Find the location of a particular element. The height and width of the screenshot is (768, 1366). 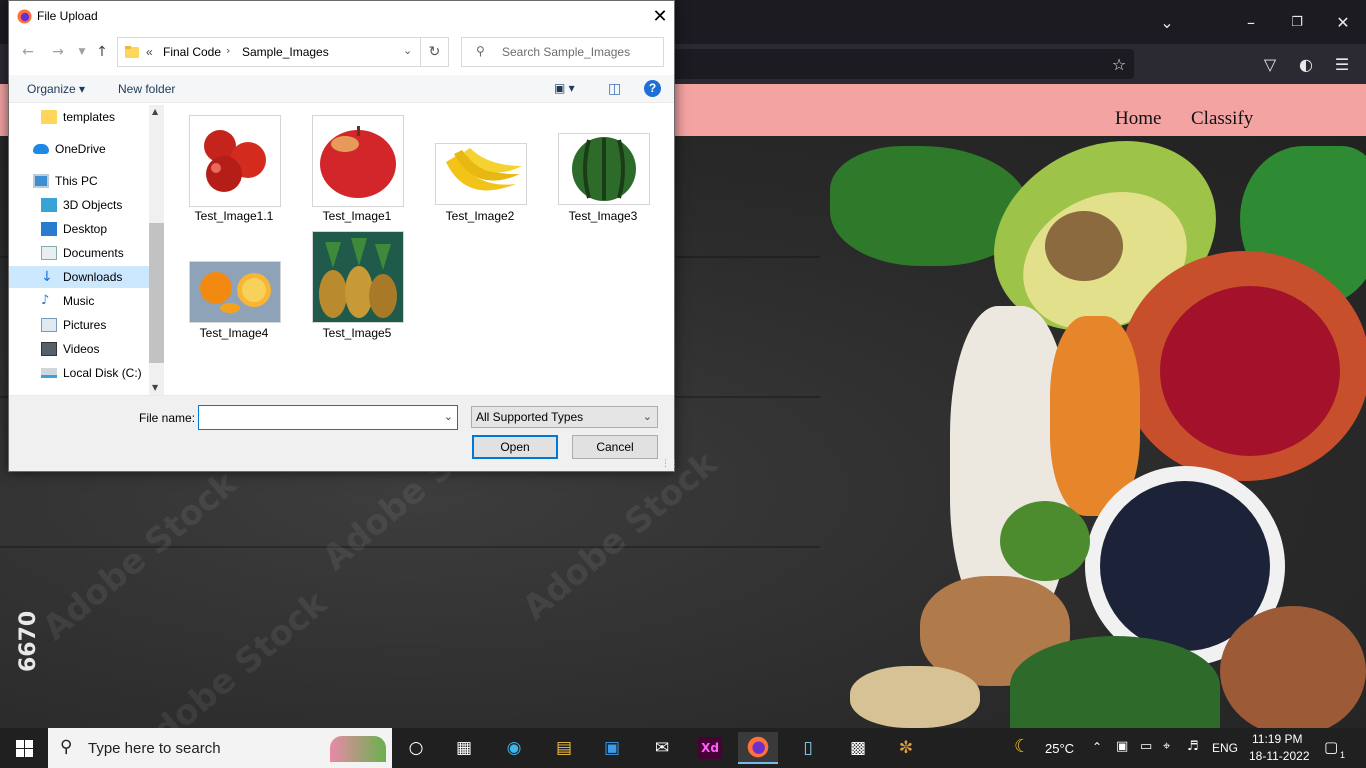

back-arrow-icon: ← is located at coordinates (28, 52).